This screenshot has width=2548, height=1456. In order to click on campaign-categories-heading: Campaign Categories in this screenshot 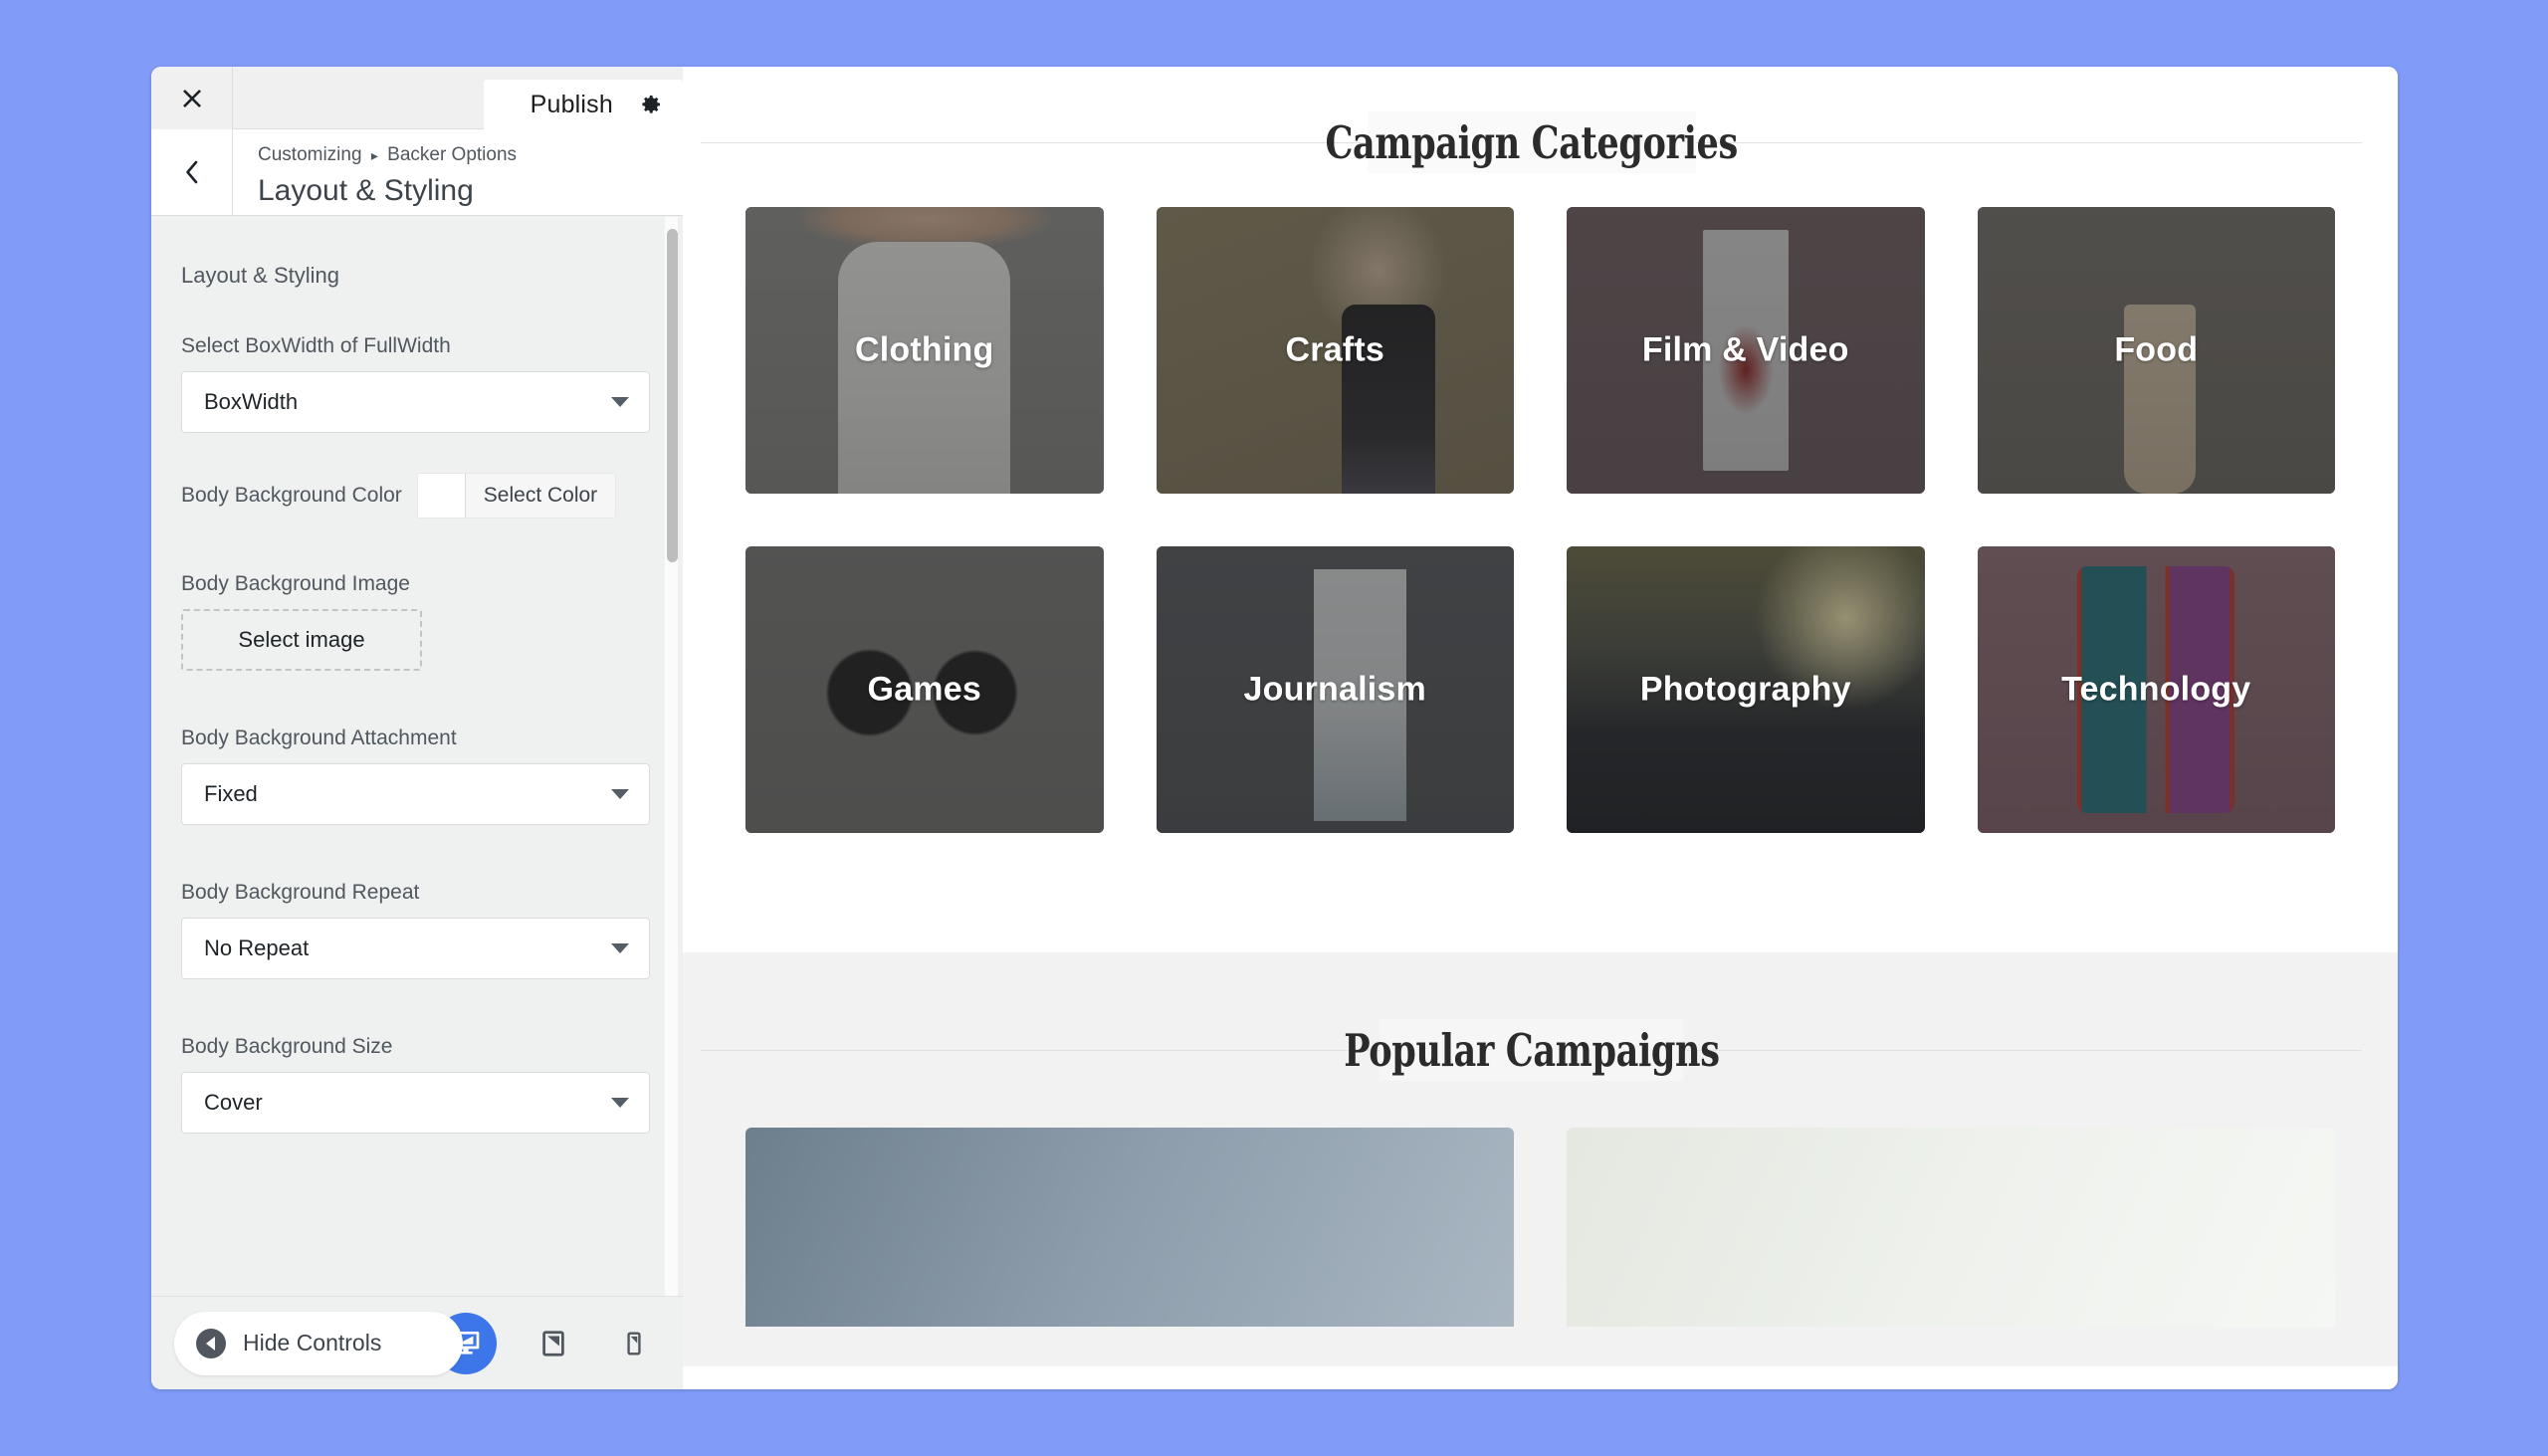, I will do `click(1531, 142)`.